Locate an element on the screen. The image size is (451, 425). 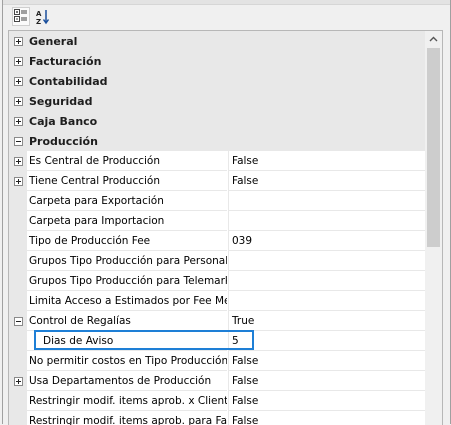
property-row: Grupos Tipo Producción para Personal is located at coordinates (217, 261).